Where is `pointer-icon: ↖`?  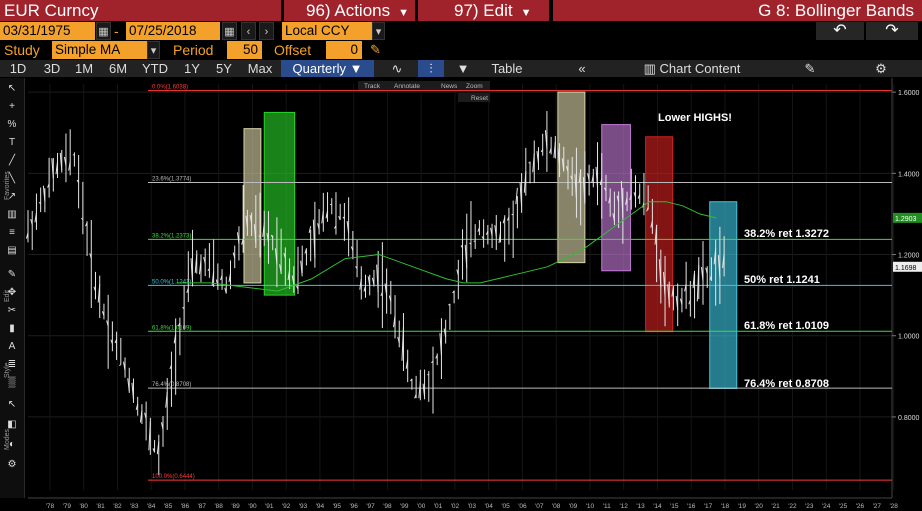 pointer-icon: ↖ is located at coordinates (12, 89).